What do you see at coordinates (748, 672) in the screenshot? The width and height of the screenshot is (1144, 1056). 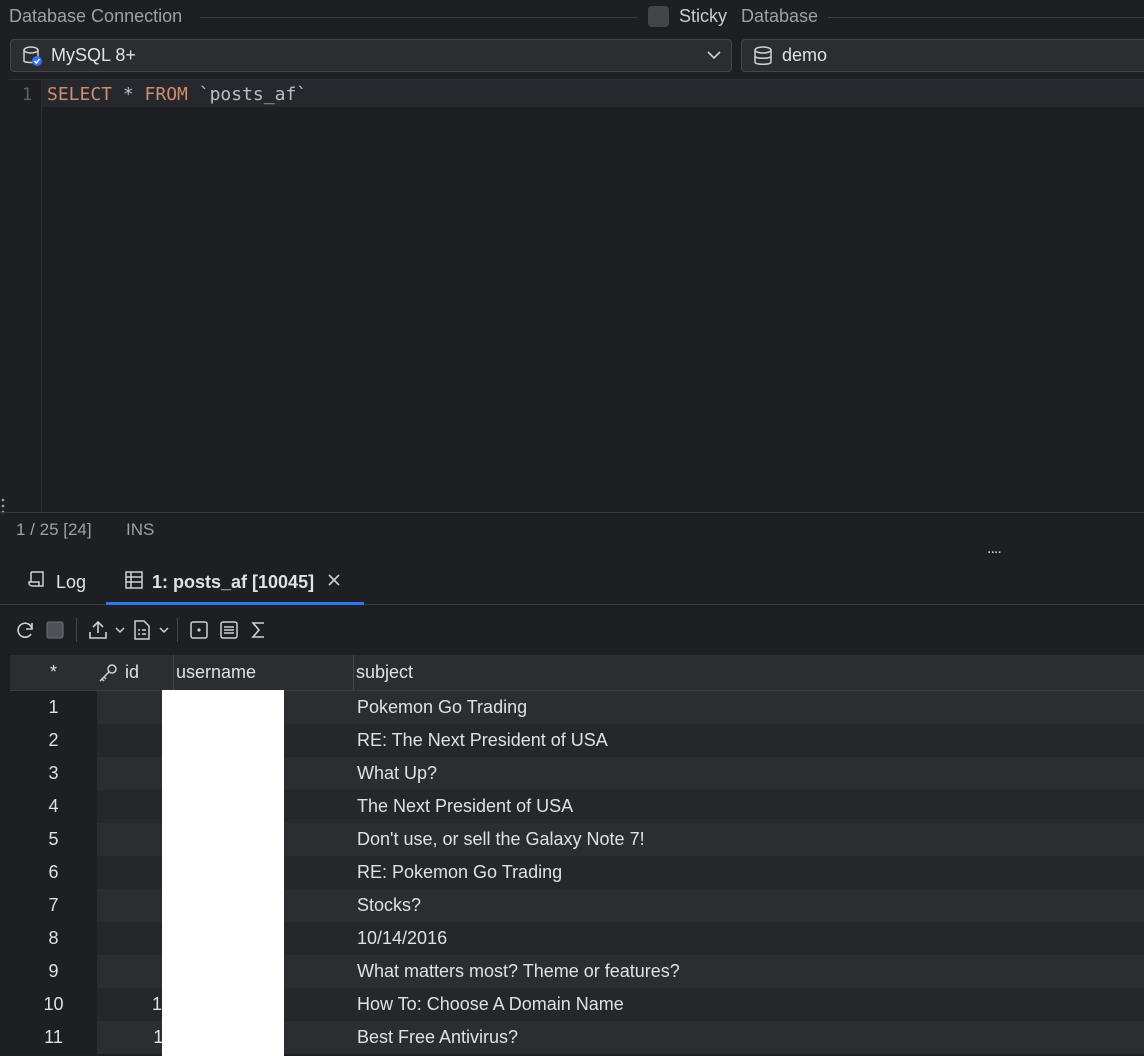 I see `column-header-subject: subject` at bounding box center [748, 672].